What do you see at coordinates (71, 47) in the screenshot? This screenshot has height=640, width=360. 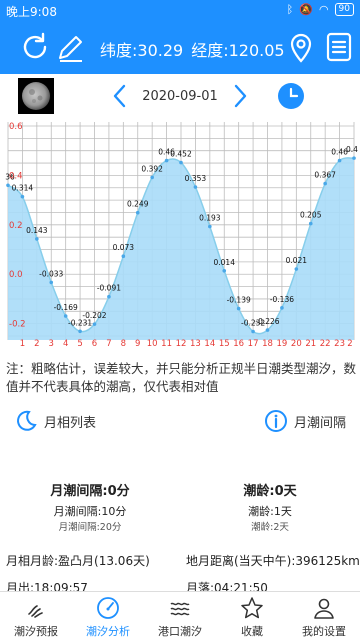 I see `edit-icon` at bounding box center [71, 47].